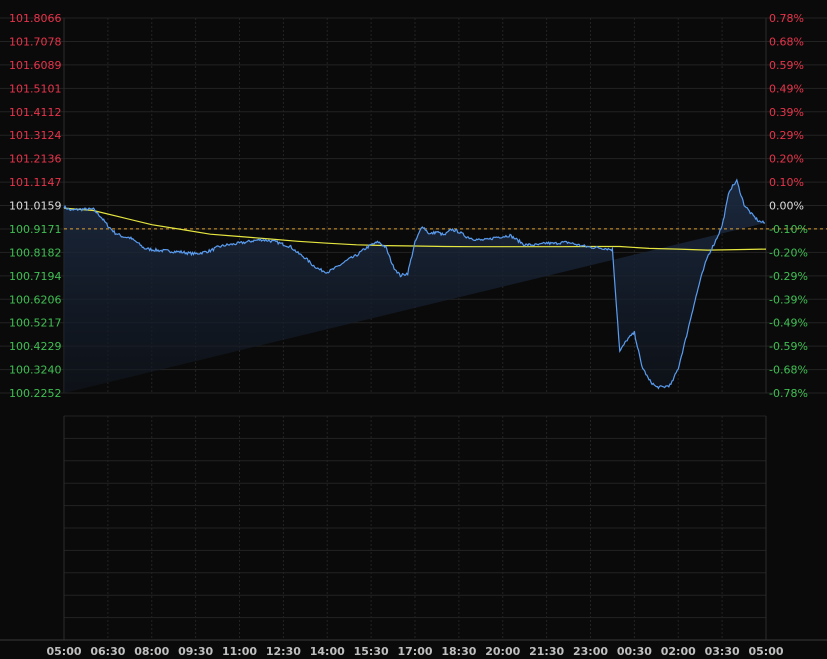  I want to click on x-tick-label: 20:00, so click(502, 651).